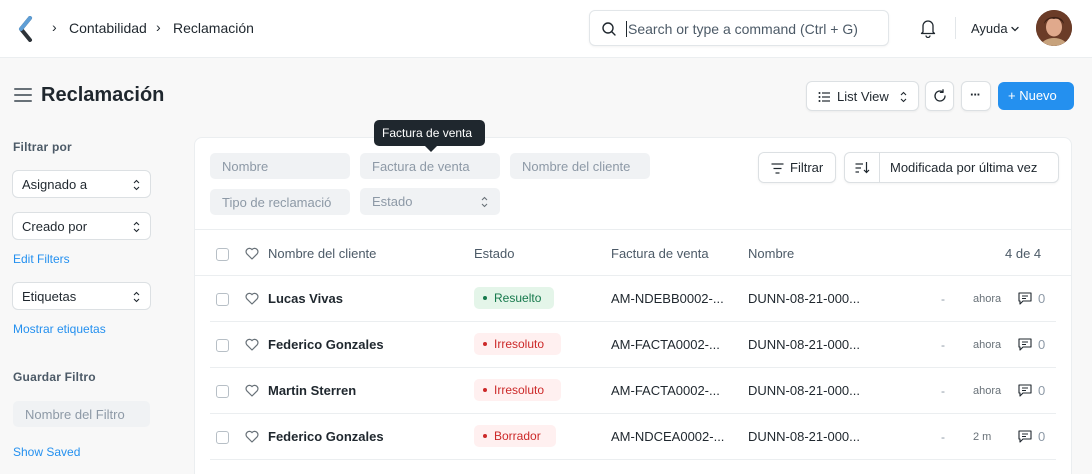  What do you see at coordinates (1032, 95) in the screenshot?
I see `new-button-label: + Nuevo` at bounding box center [1032, 95].